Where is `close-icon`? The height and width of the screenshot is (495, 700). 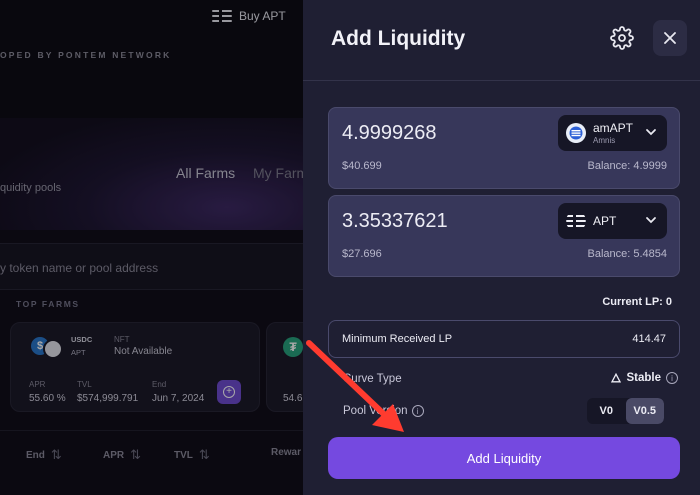
close-icon is located at coordinates (670, 38).